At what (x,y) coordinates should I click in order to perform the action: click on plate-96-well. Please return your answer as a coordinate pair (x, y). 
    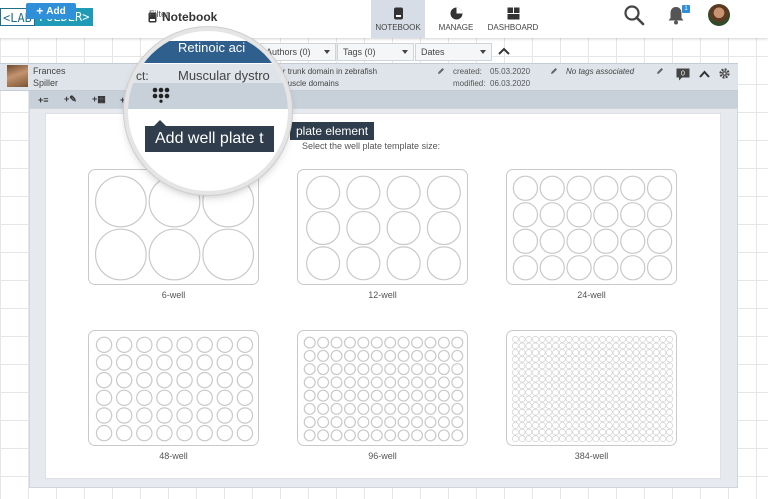
    Looking at the image, I should click on (382, 388).